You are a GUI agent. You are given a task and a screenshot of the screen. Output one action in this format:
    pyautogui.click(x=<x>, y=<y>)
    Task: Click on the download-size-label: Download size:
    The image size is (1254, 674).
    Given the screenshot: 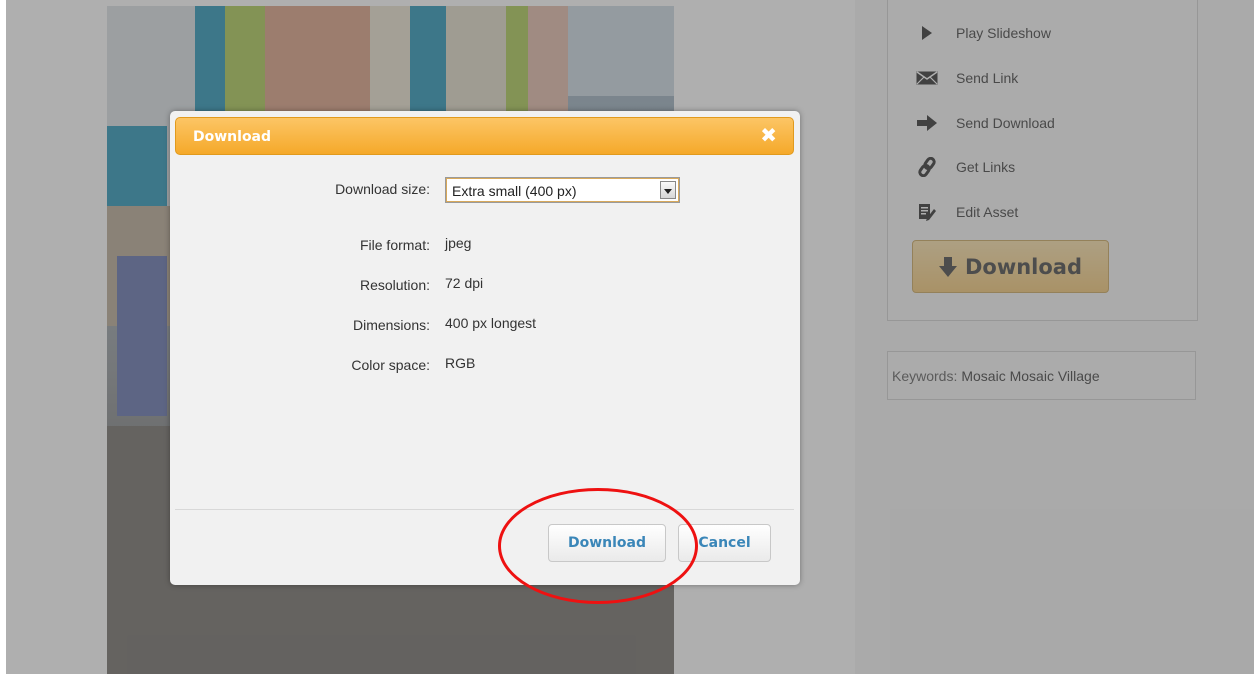 What is the action you would take?
    pyautogui.click(x=382, y=189)
    